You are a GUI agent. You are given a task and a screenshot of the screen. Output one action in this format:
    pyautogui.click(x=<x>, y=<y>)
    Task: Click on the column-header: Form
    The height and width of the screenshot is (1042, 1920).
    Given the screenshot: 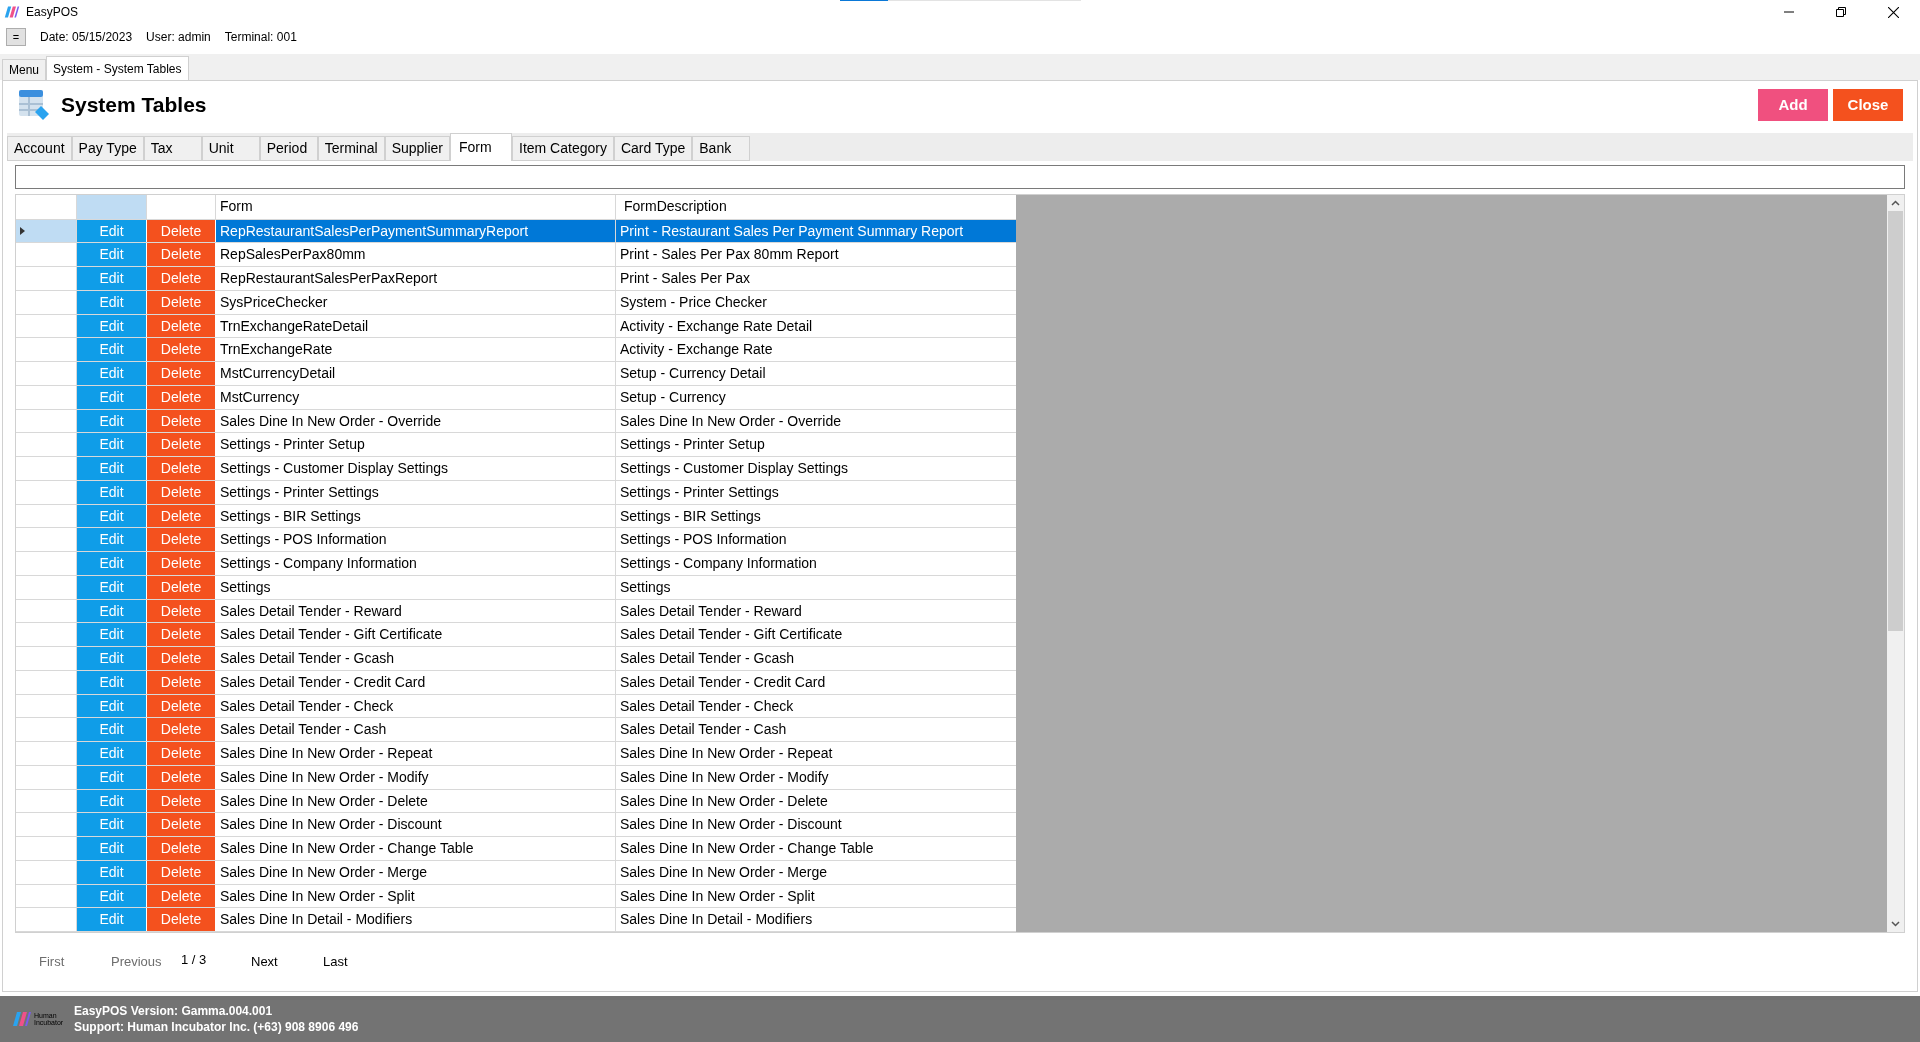 What is the action you would take?
    pyautogui.click(x=416, y=207)
    